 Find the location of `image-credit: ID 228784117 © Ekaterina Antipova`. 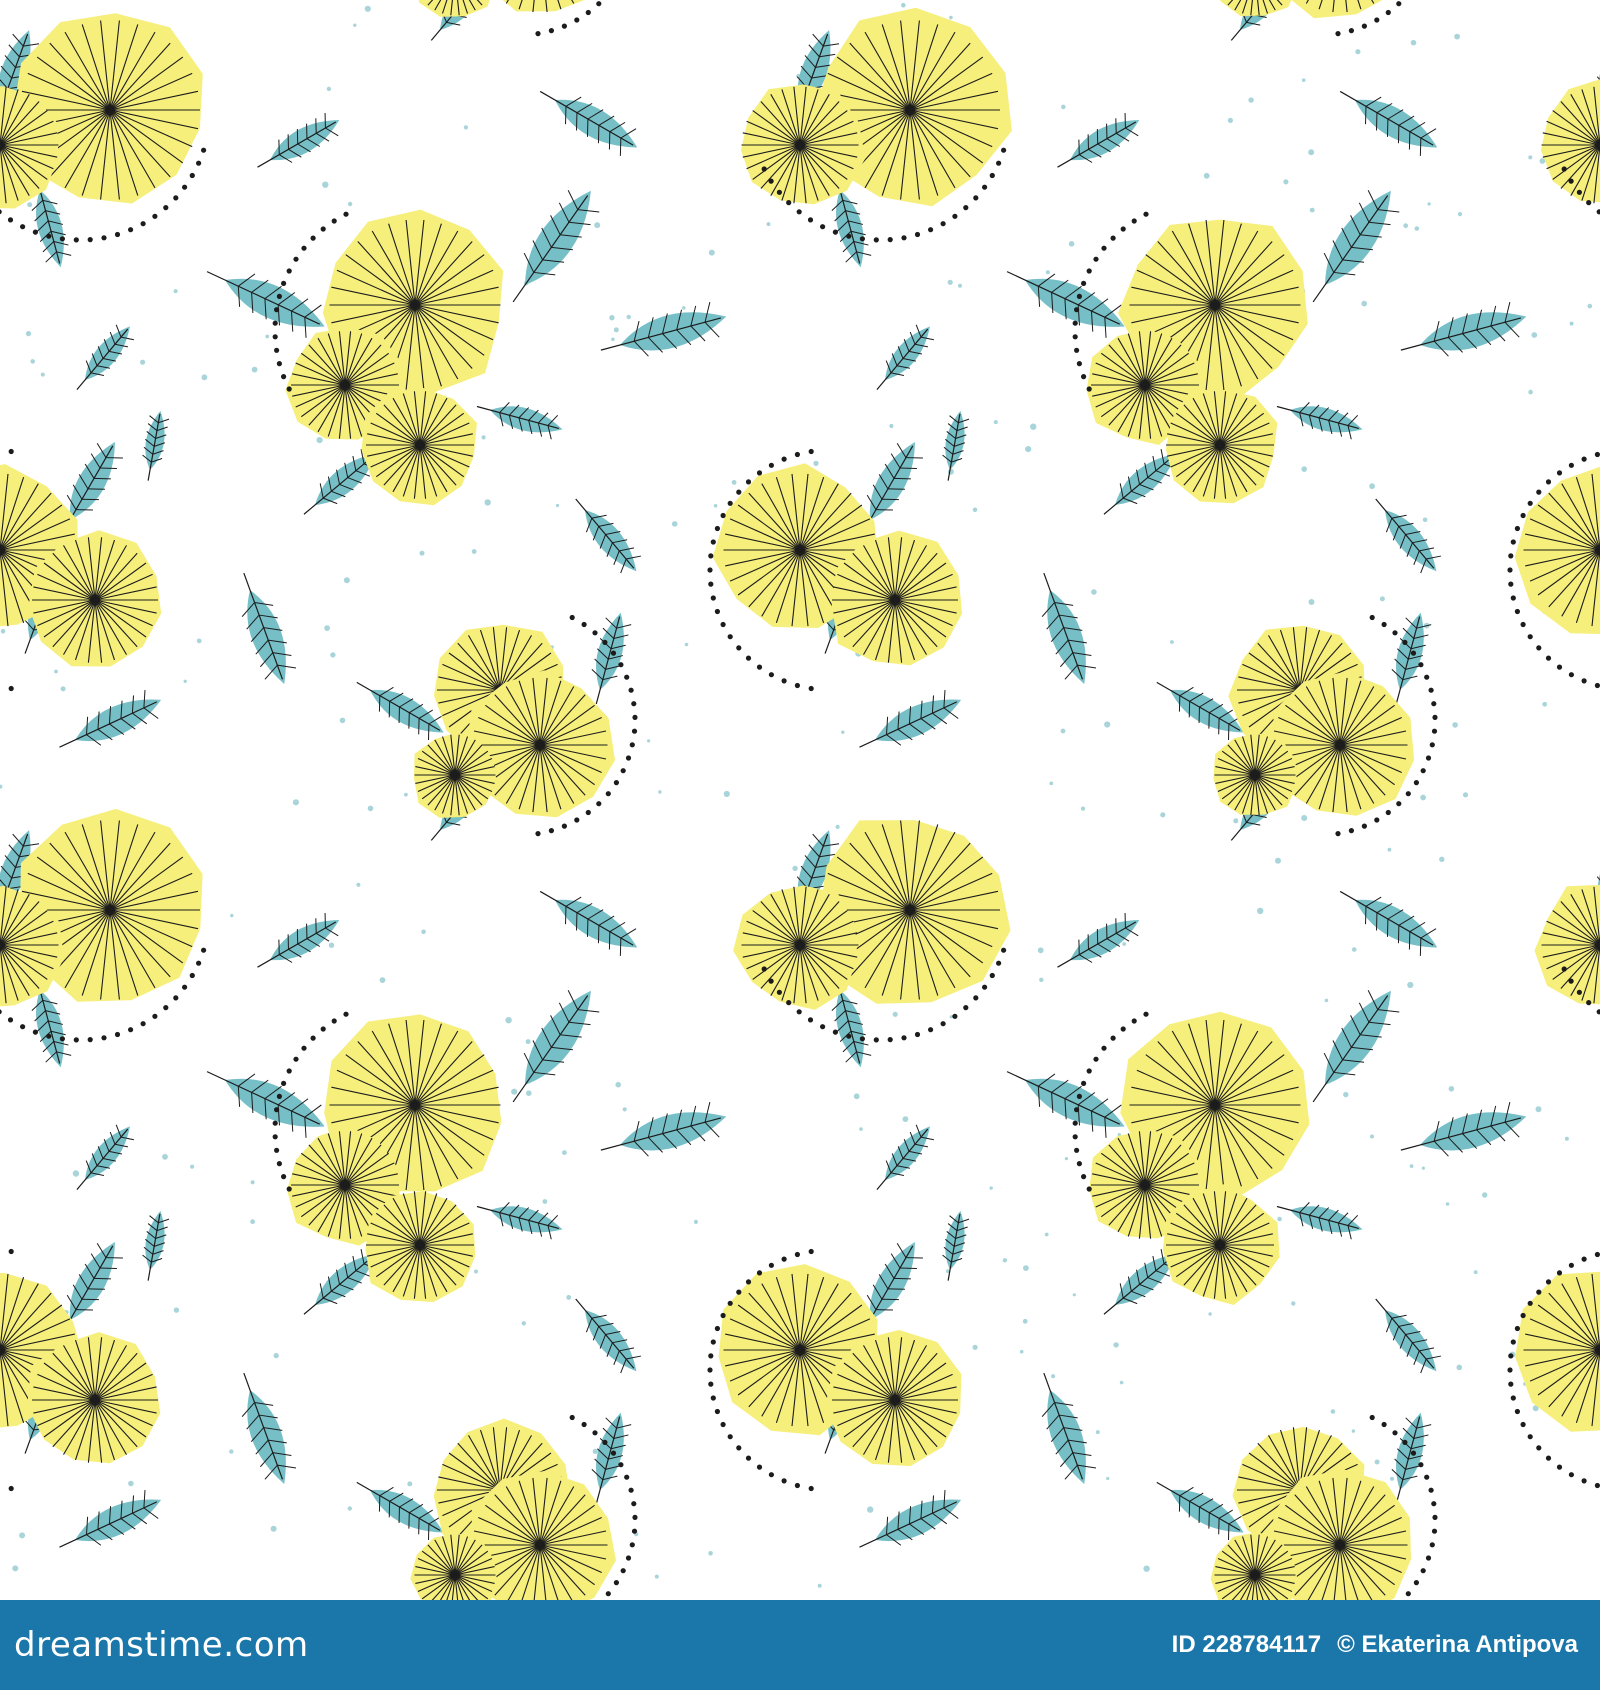

image-credit: ID 228784117 © Ekaterina Antipova is located at coordinates (1375, 1645).